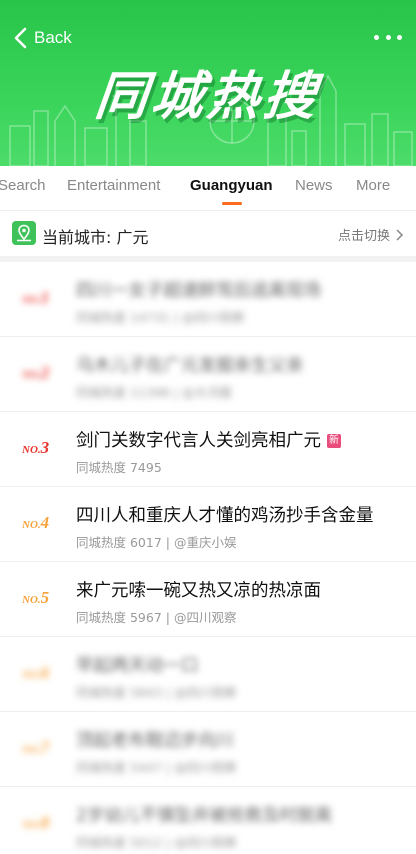  What do you see at coordinates (156, 692) in the screenshot?
I see `item-meta: 同城热度 5843 | @四川观察` at bounding box center [156, 692].